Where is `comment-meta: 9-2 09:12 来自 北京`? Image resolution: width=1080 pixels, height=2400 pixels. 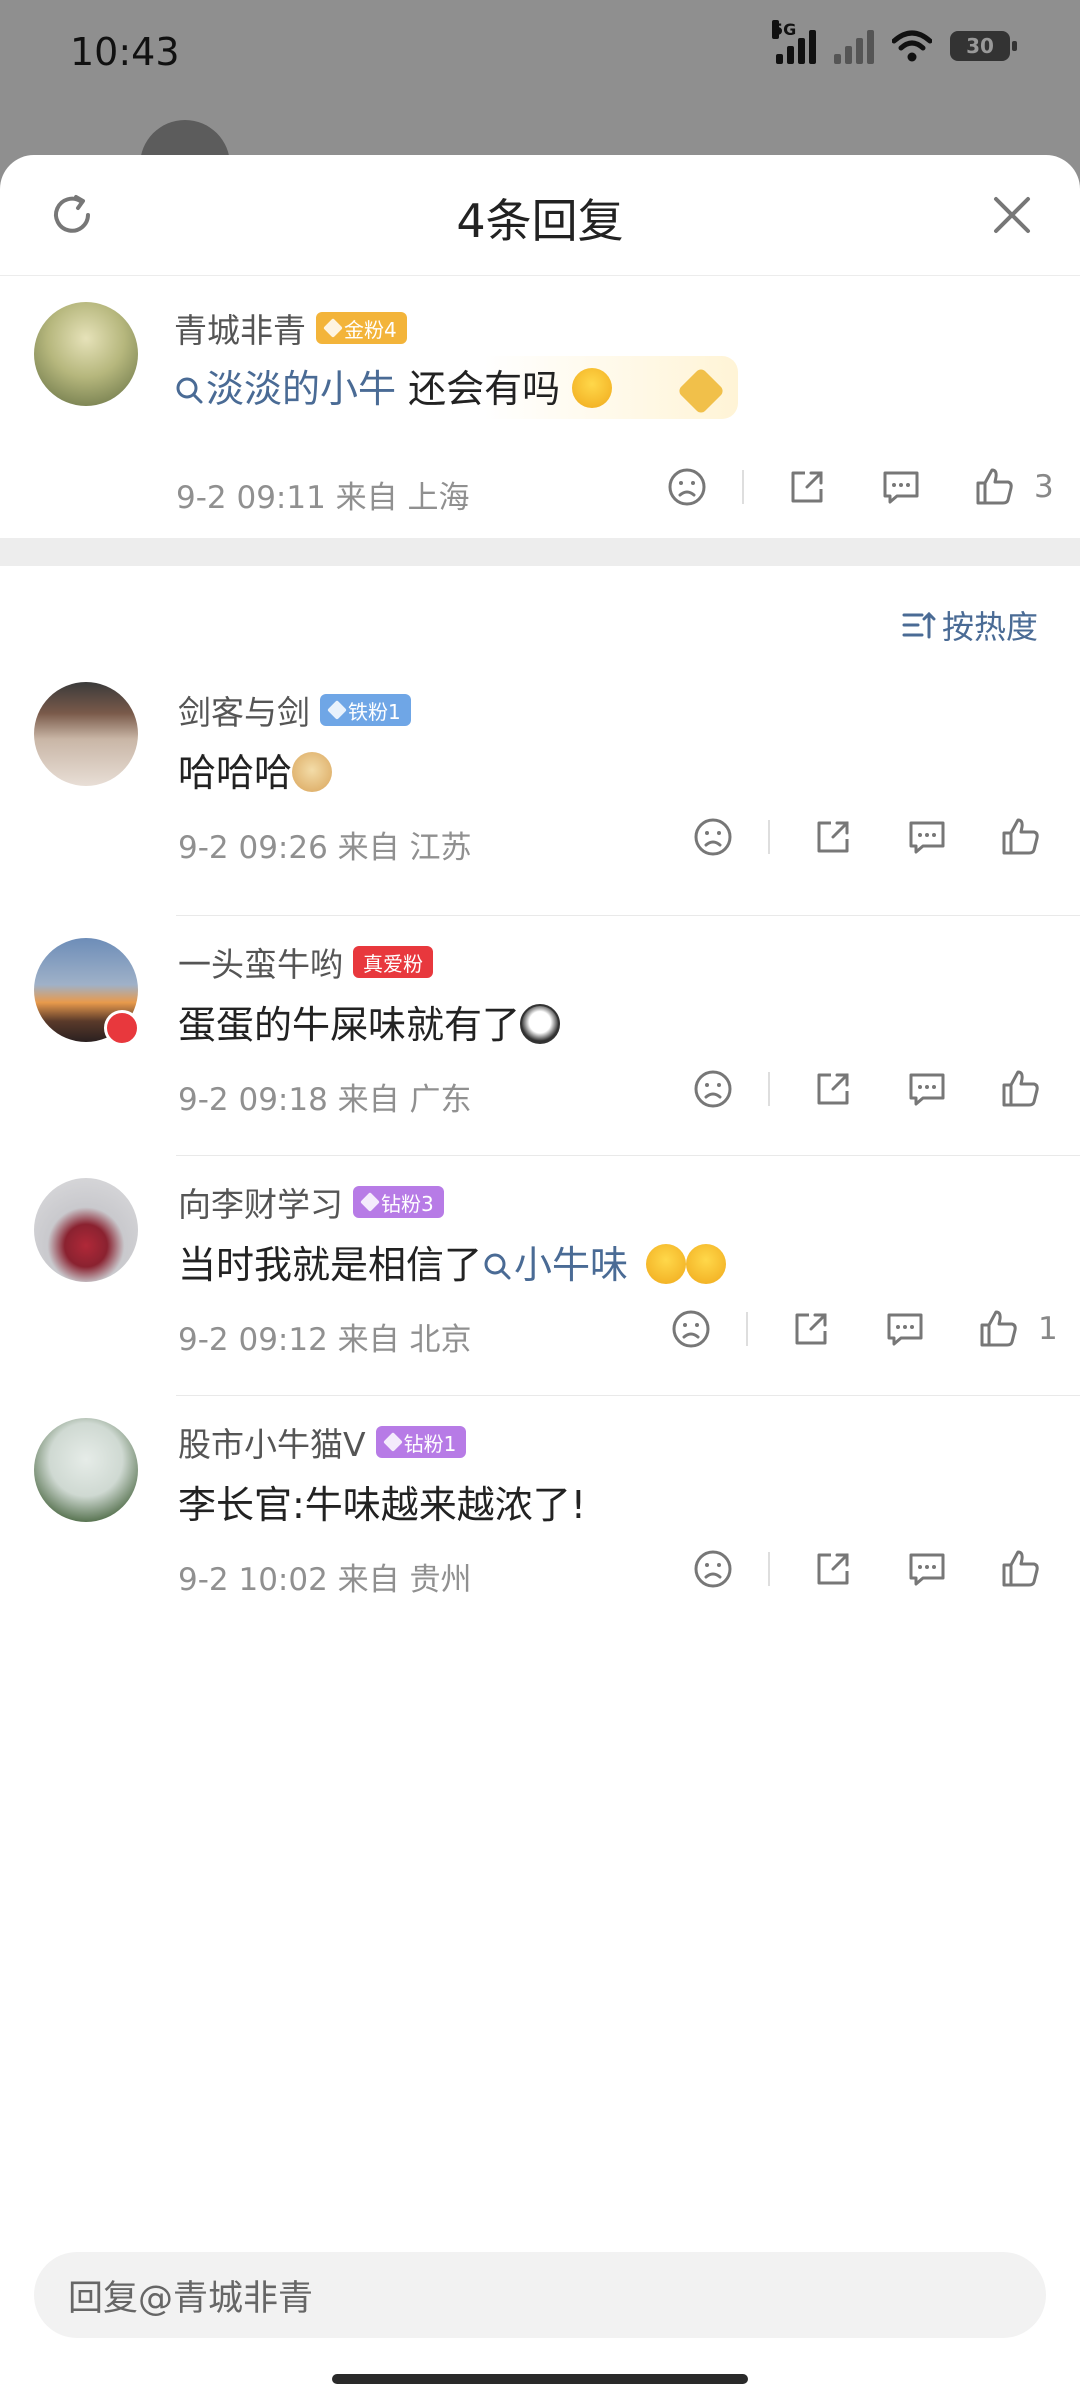 comment-meta: 9-2 09:12 来自 北京 is located at coordinates (325, 1340).